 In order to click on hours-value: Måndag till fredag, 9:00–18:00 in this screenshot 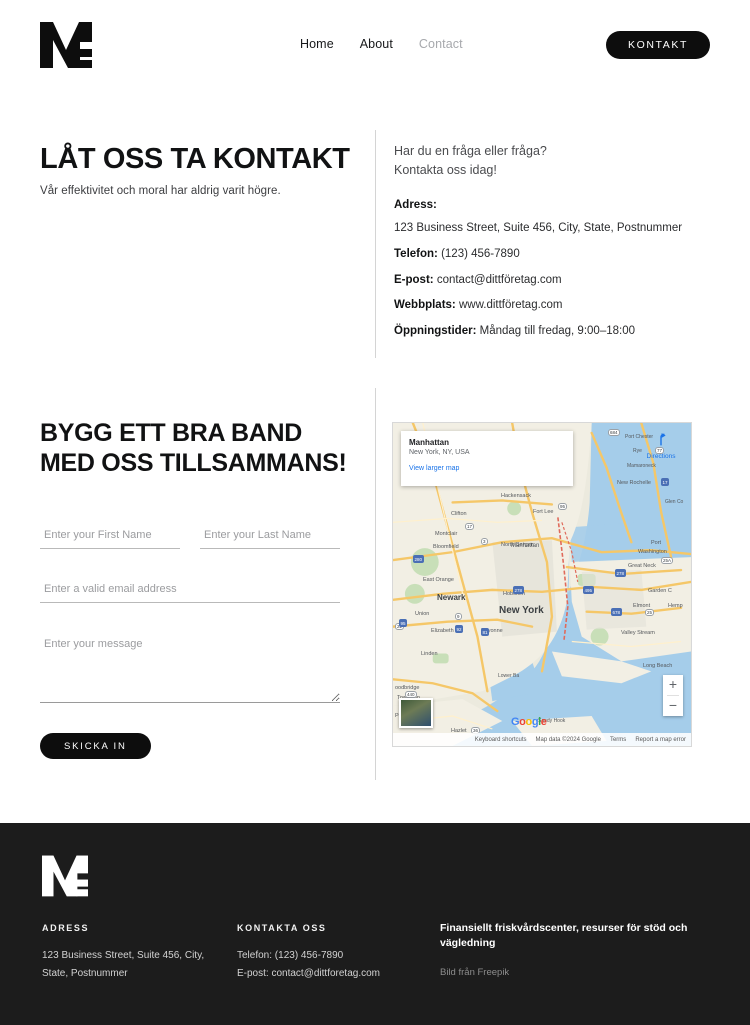, I will do `click(557, 331)`.